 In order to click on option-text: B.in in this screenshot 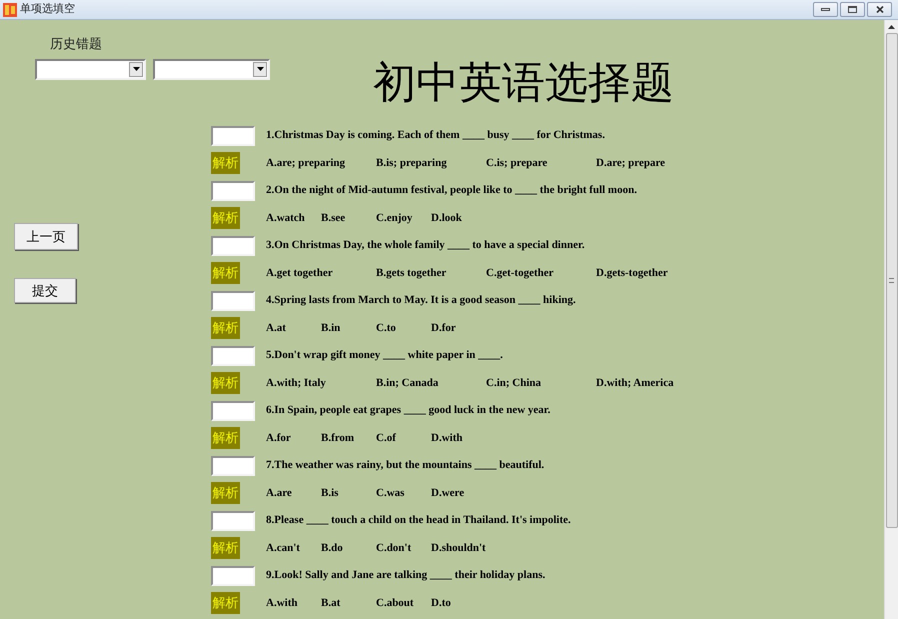, I will do `click(331, 328)`.